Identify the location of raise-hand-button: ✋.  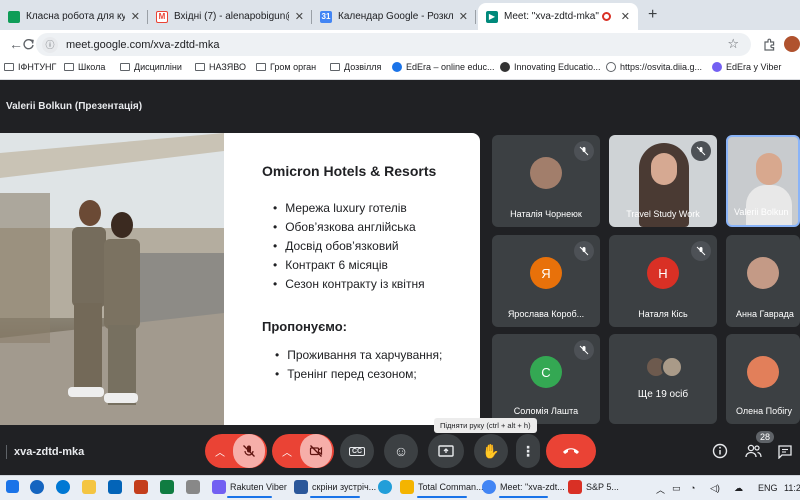
(491, 451).